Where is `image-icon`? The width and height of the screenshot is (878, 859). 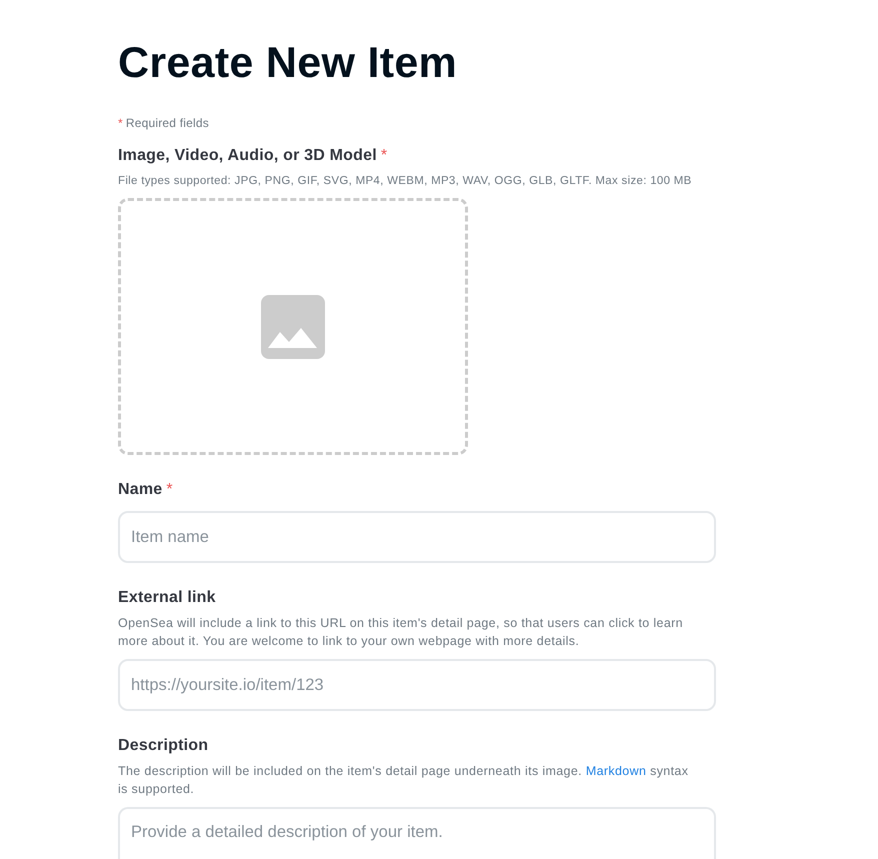 image-icon is located at coordinates (293, 326).